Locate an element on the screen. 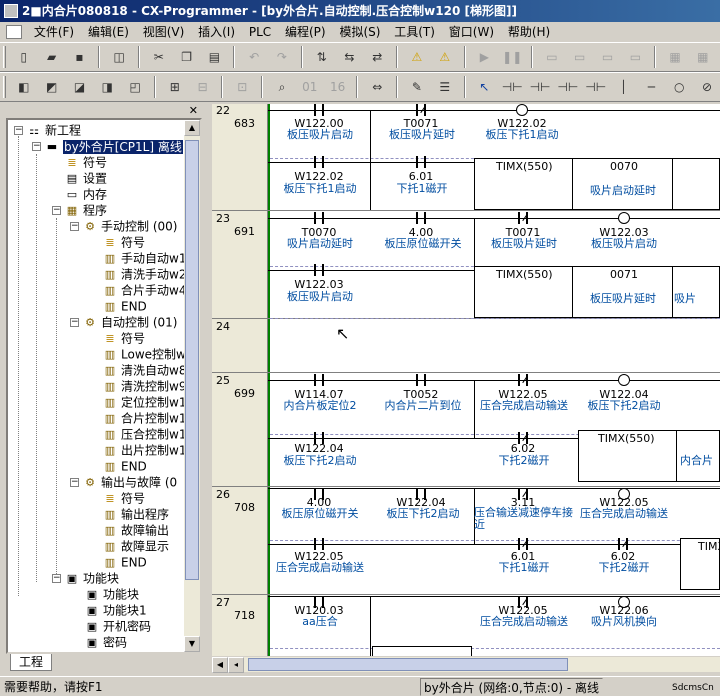 Image resolution: width=720 pixels, height=696 pixels. scroll-left-page-icon: ◂ is located at coordinates (236, 665).